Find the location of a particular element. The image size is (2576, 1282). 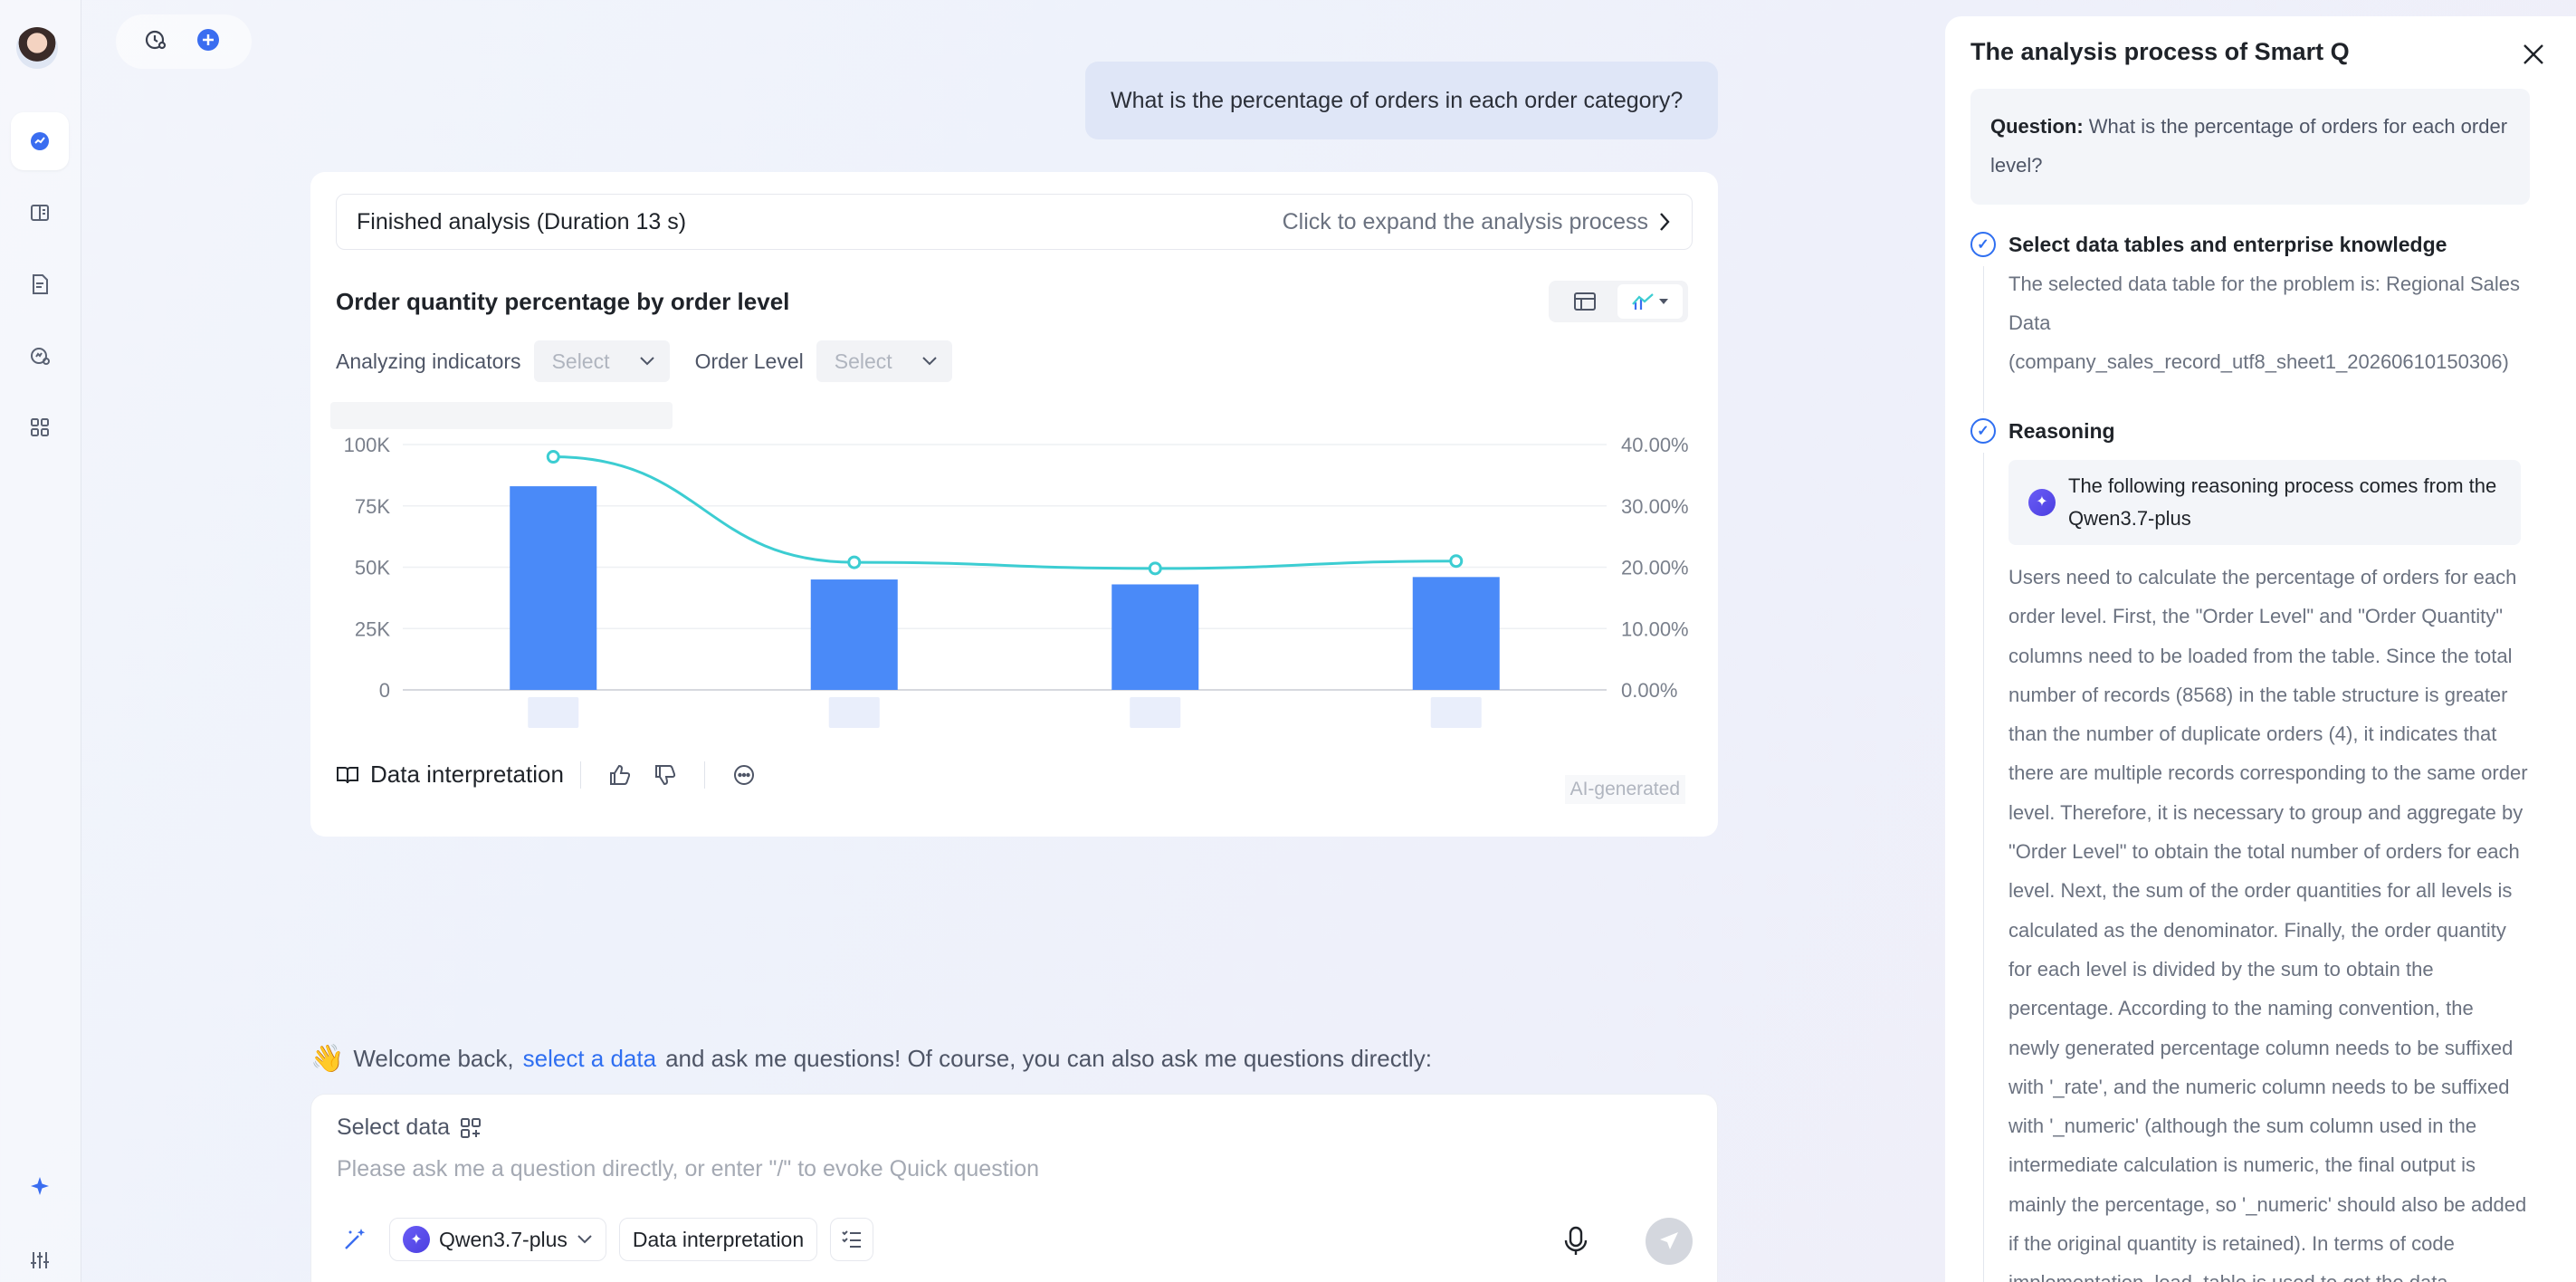

model-selector: ✦ Qwen3.7-plus is located at coordinates (498, 1239).